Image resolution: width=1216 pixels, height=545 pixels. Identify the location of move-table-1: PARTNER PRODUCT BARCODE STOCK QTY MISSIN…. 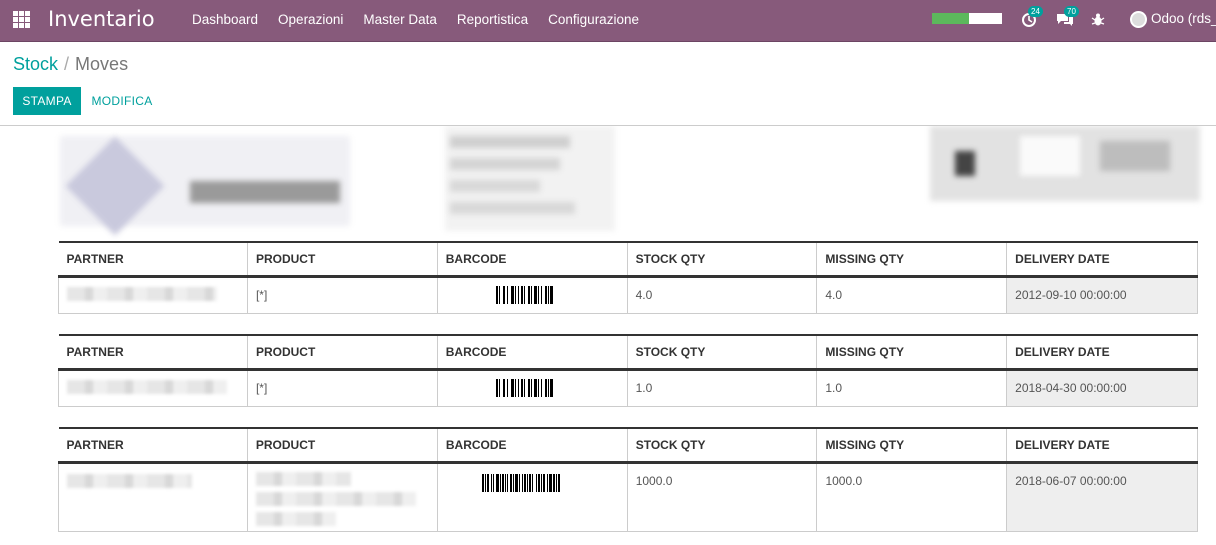
(628, 277).